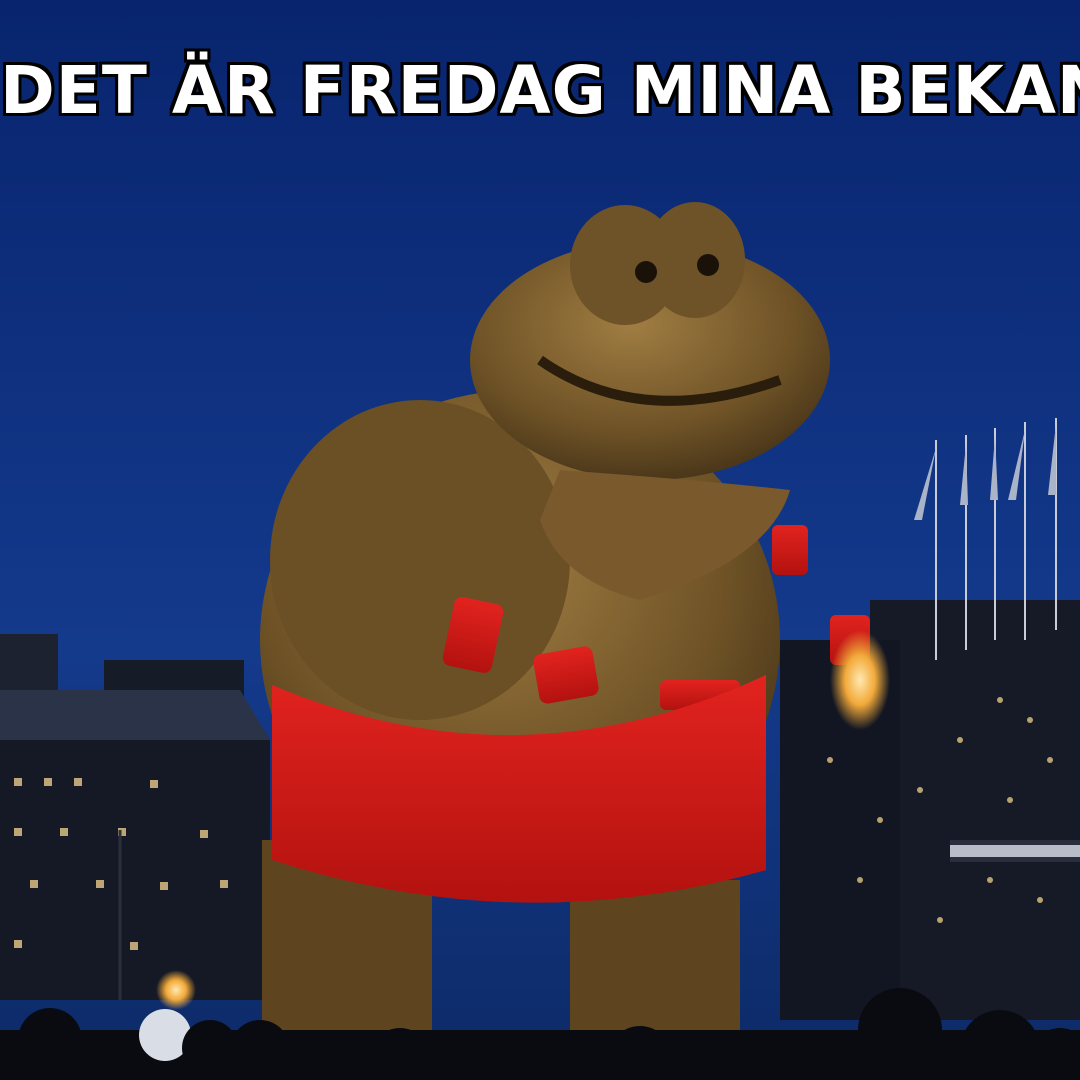 The height and width of the screenshot is (1080, 1080). I want to click on meme-caption: DET ÄR FREDAG MINA BEKANTA, so click(540, 90).